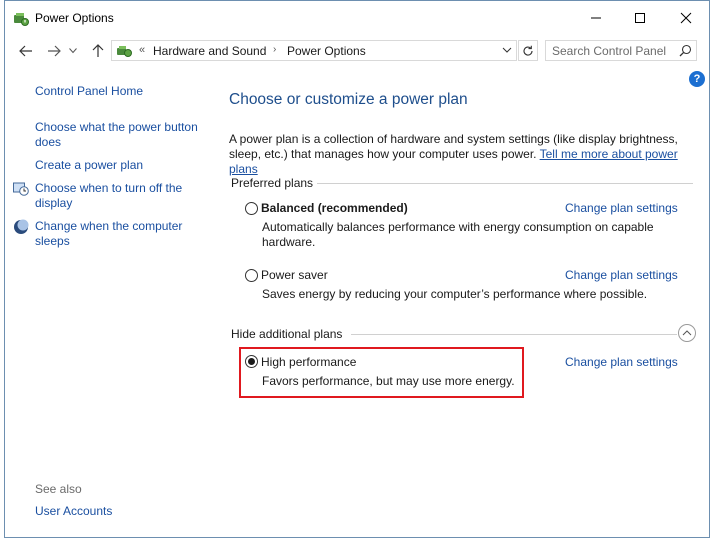 The image size is (714, 542). Describe the element at coordinates (124, 51) in the screenshot. I see `control-panel-icon` at that location.